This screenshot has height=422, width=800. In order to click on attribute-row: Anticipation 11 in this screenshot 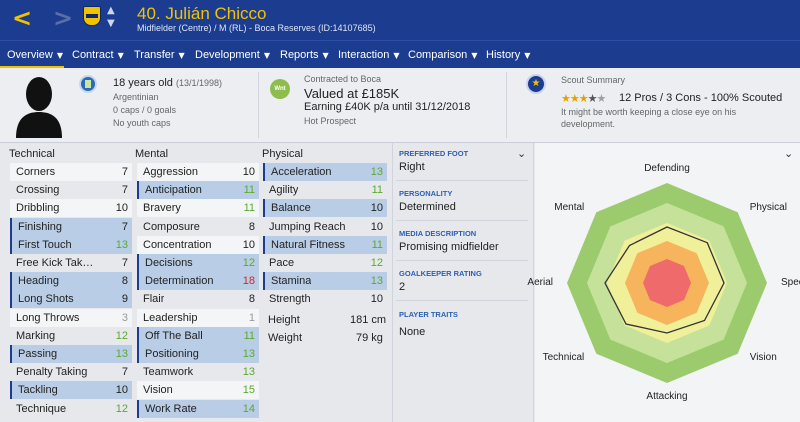, I will do `click(198, 190)`.